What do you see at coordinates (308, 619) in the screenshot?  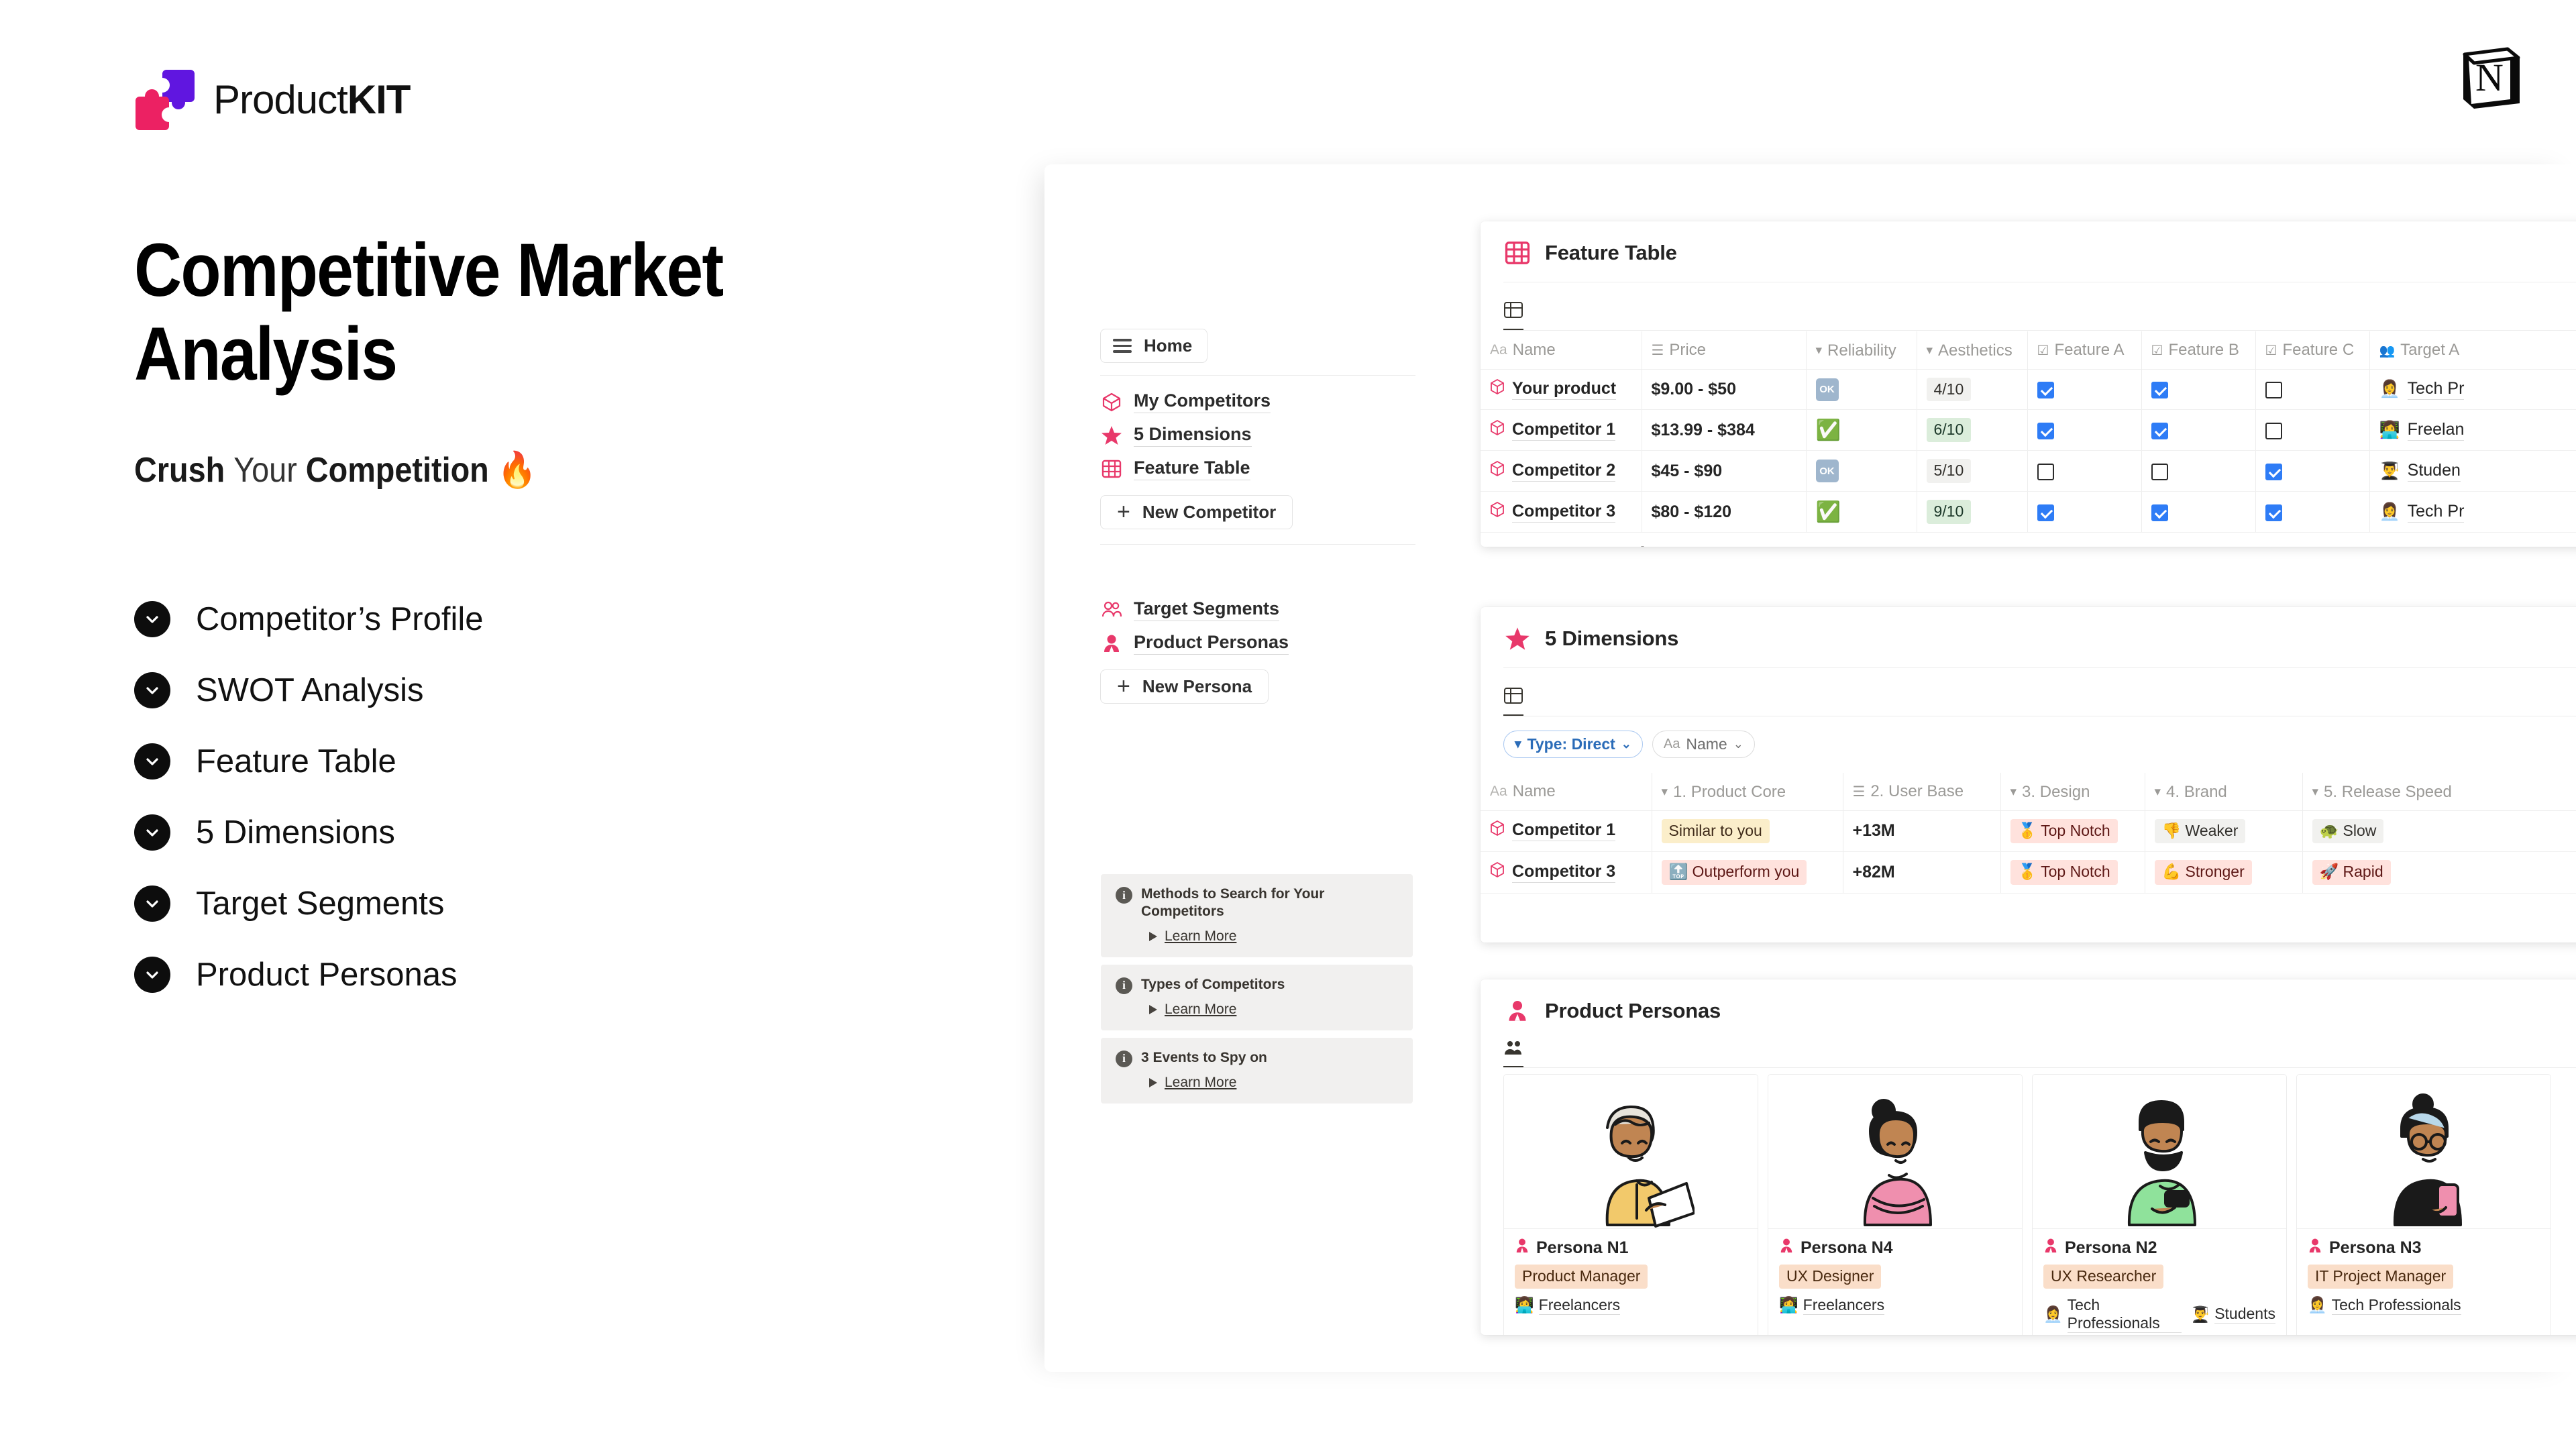 I see `toc-item-competitors-profile: Competitor’s Profile` at bounding box center [308, 619].